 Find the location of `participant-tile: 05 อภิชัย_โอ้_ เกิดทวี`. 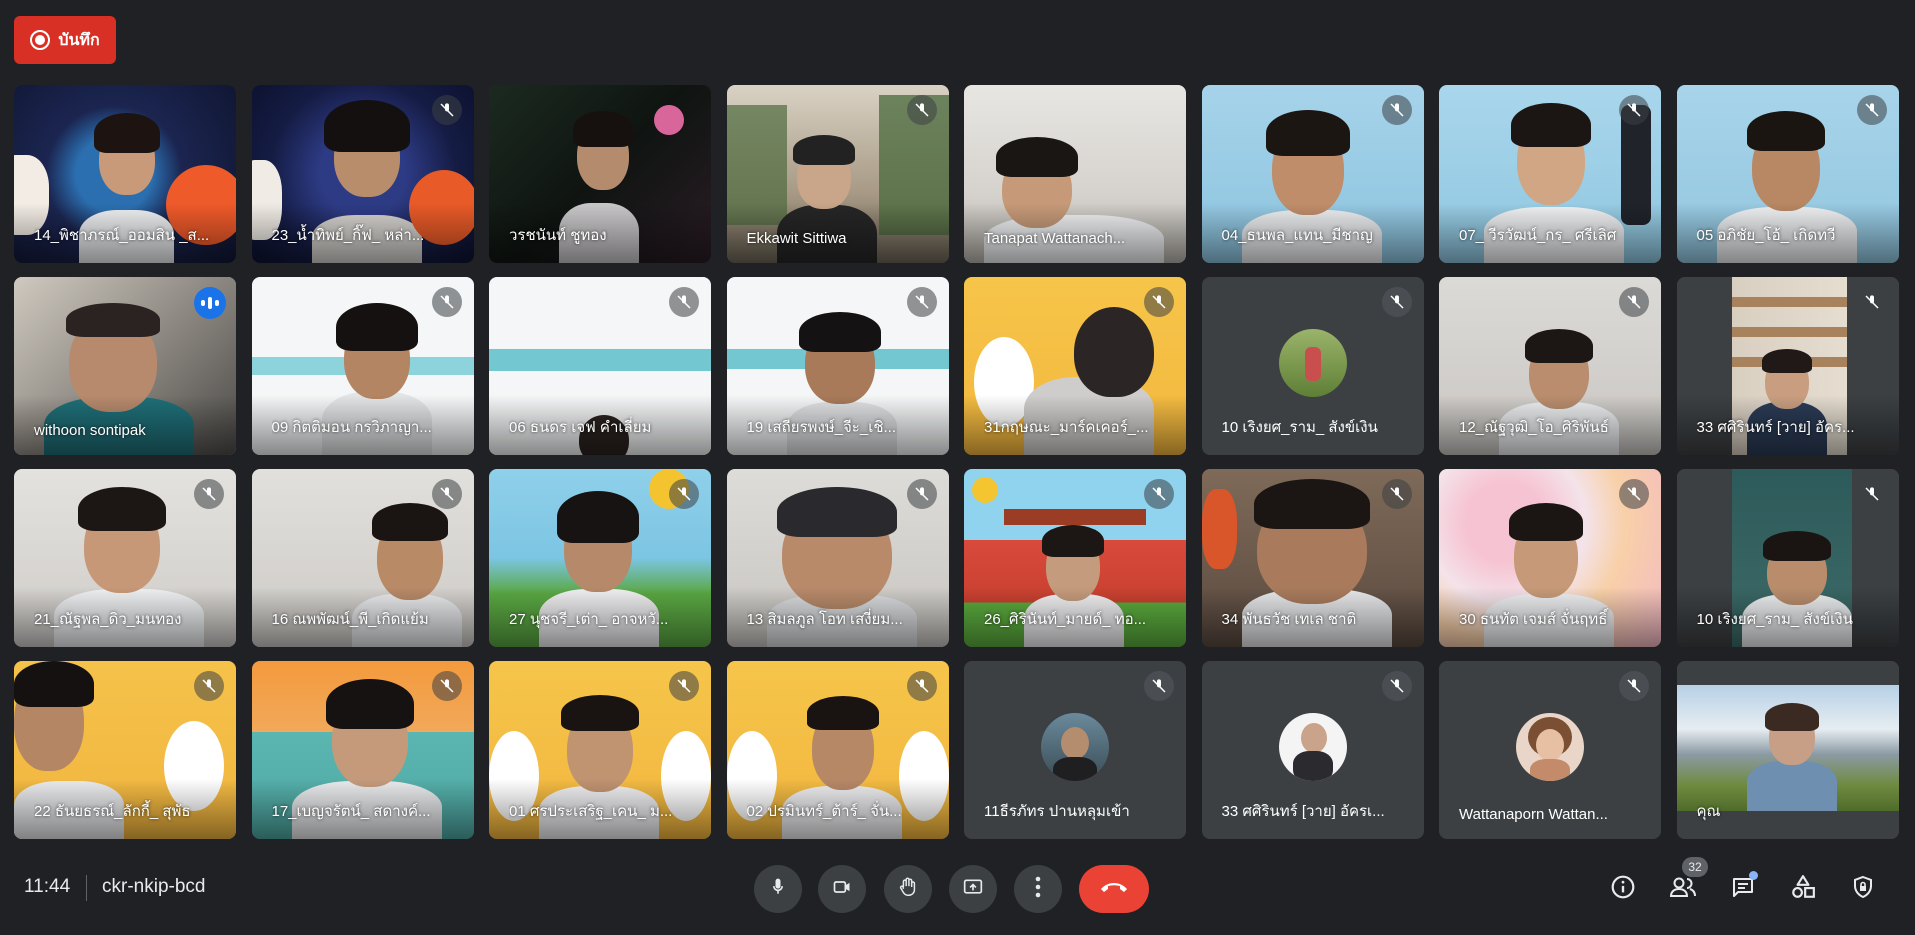

participant-tile: 05 อภิชัย_โอ้_ เกิดทวี is located at coordinates (1787, 174).